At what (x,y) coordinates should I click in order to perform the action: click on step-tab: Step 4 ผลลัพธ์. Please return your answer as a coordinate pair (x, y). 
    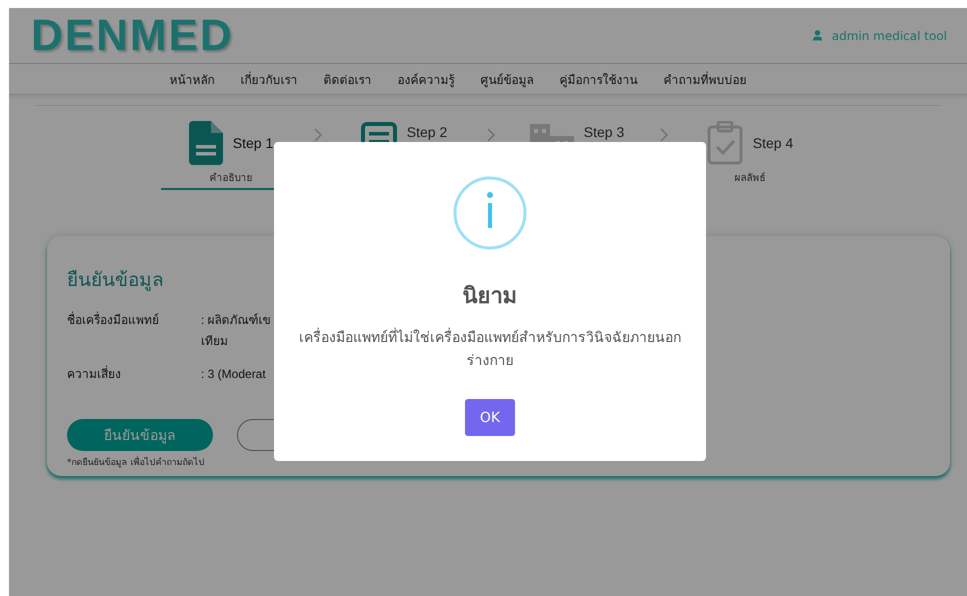
    Looking at the image, I should click on (750, 155).